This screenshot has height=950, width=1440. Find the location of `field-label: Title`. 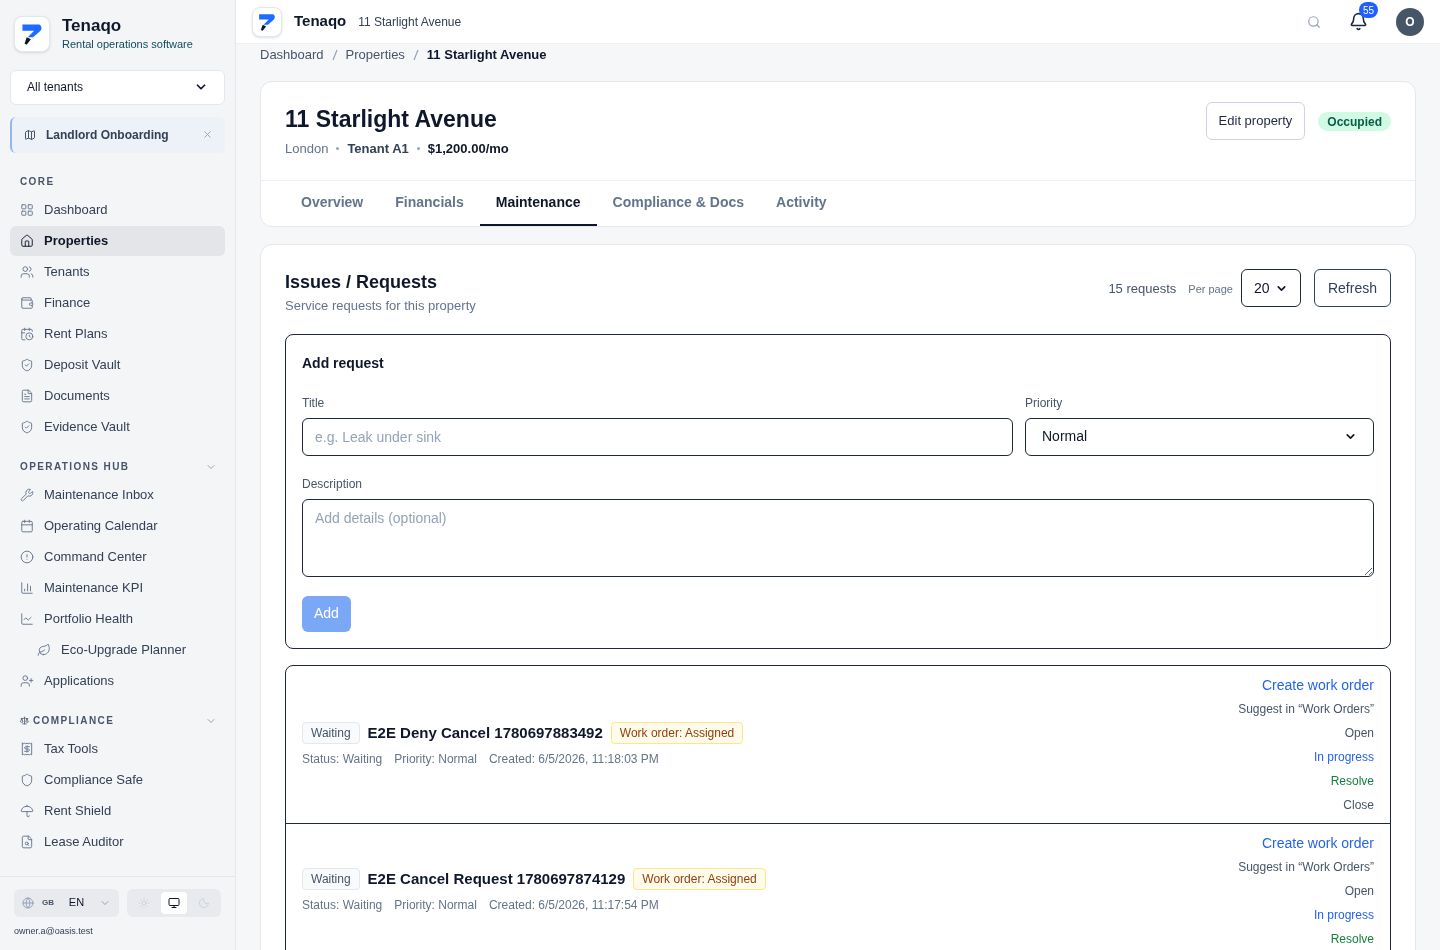

field-label: Title is located at coordinates (314, 403).